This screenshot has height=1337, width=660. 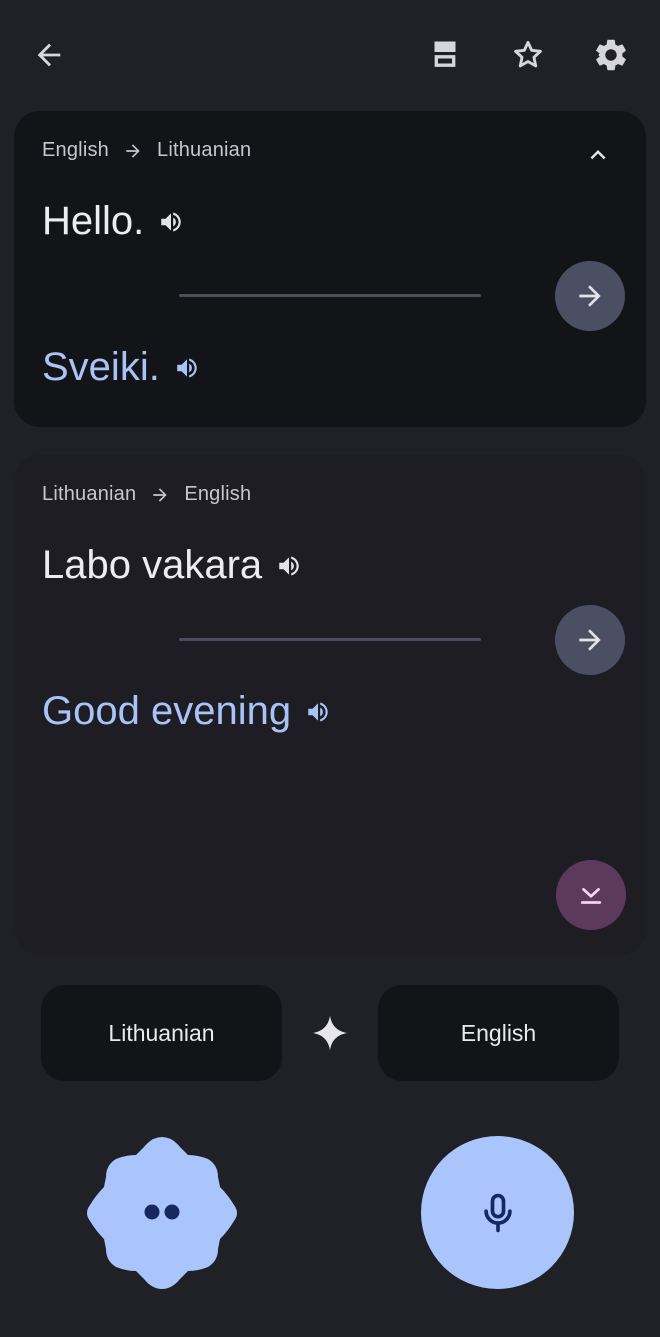 I want to click on left-language-selector: Lithuanian, so click(x=161, y=1033).